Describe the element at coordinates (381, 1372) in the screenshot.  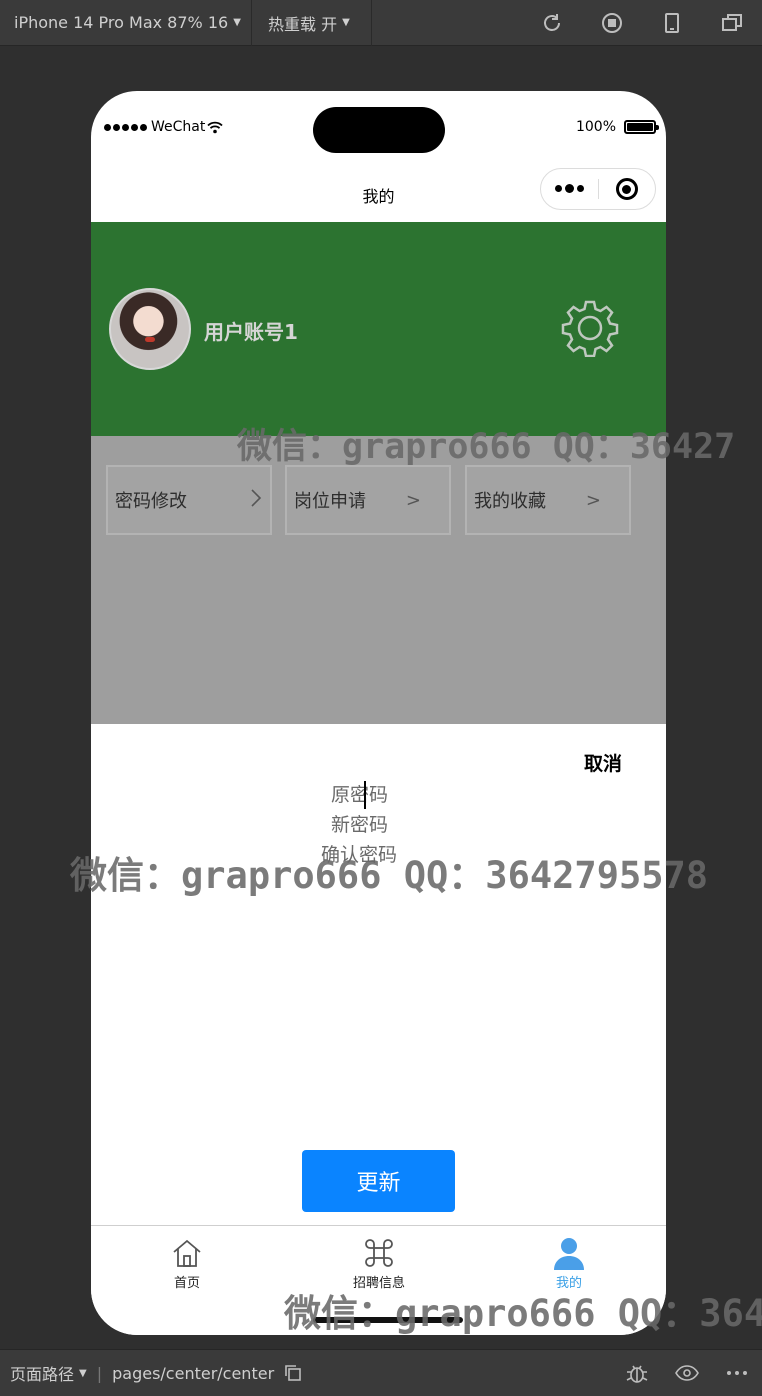
I see `devtools-statusbar: 页面路径 ▼ | pages/center/center` at that location.